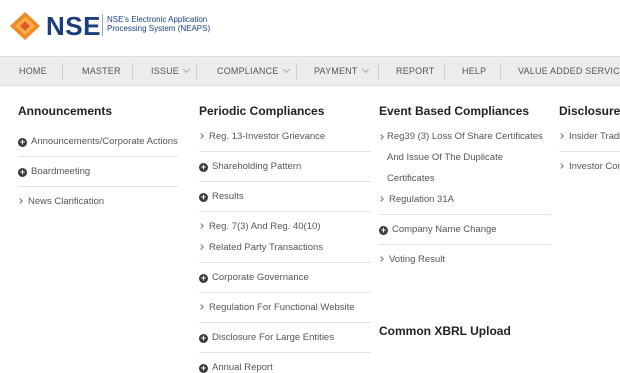 The image size is (620, 373). I want to click on common-xbrl-upload-heading: Common XBRL Upload, so click(465, 331).